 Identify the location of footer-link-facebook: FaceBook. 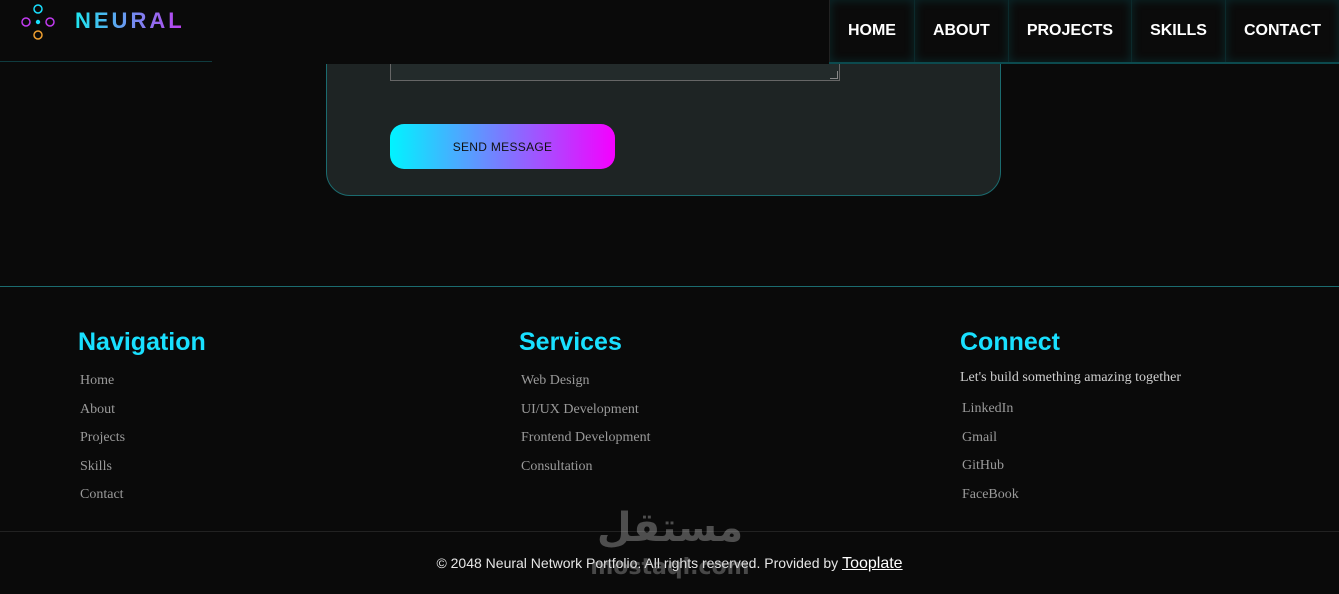
(1070, 495).